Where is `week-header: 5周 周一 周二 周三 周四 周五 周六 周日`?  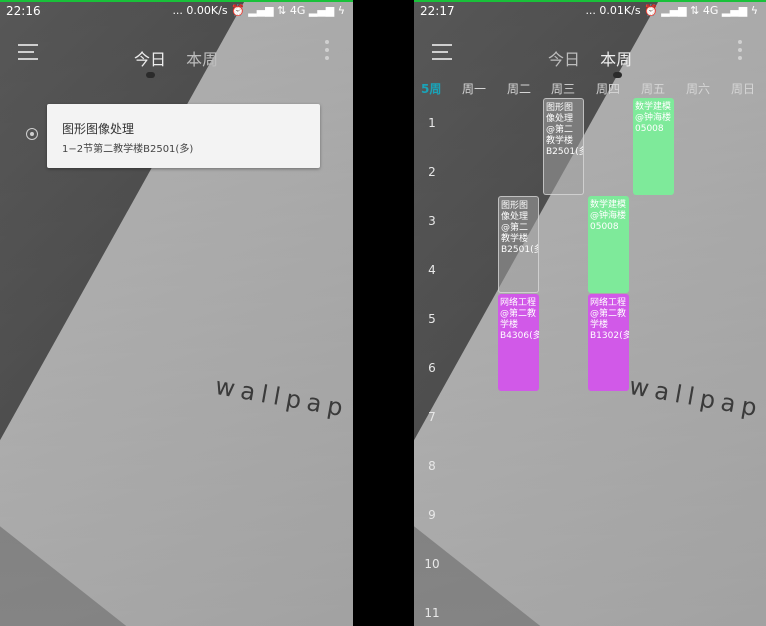 week-header: 5周 周一 周二 周三 周四 周五 周六 周日 is located at coordinates (590, 89).